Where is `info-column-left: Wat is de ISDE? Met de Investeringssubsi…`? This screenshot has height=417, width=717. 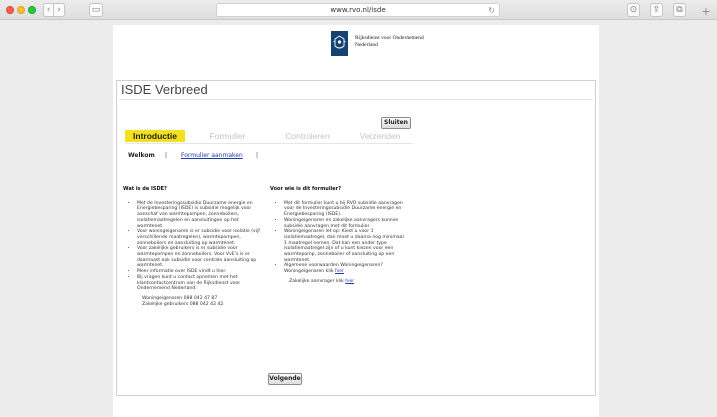
info-column-left: Wat is de ISDE? Met de Investeringssubsi… is located at coordinates (193, 246).